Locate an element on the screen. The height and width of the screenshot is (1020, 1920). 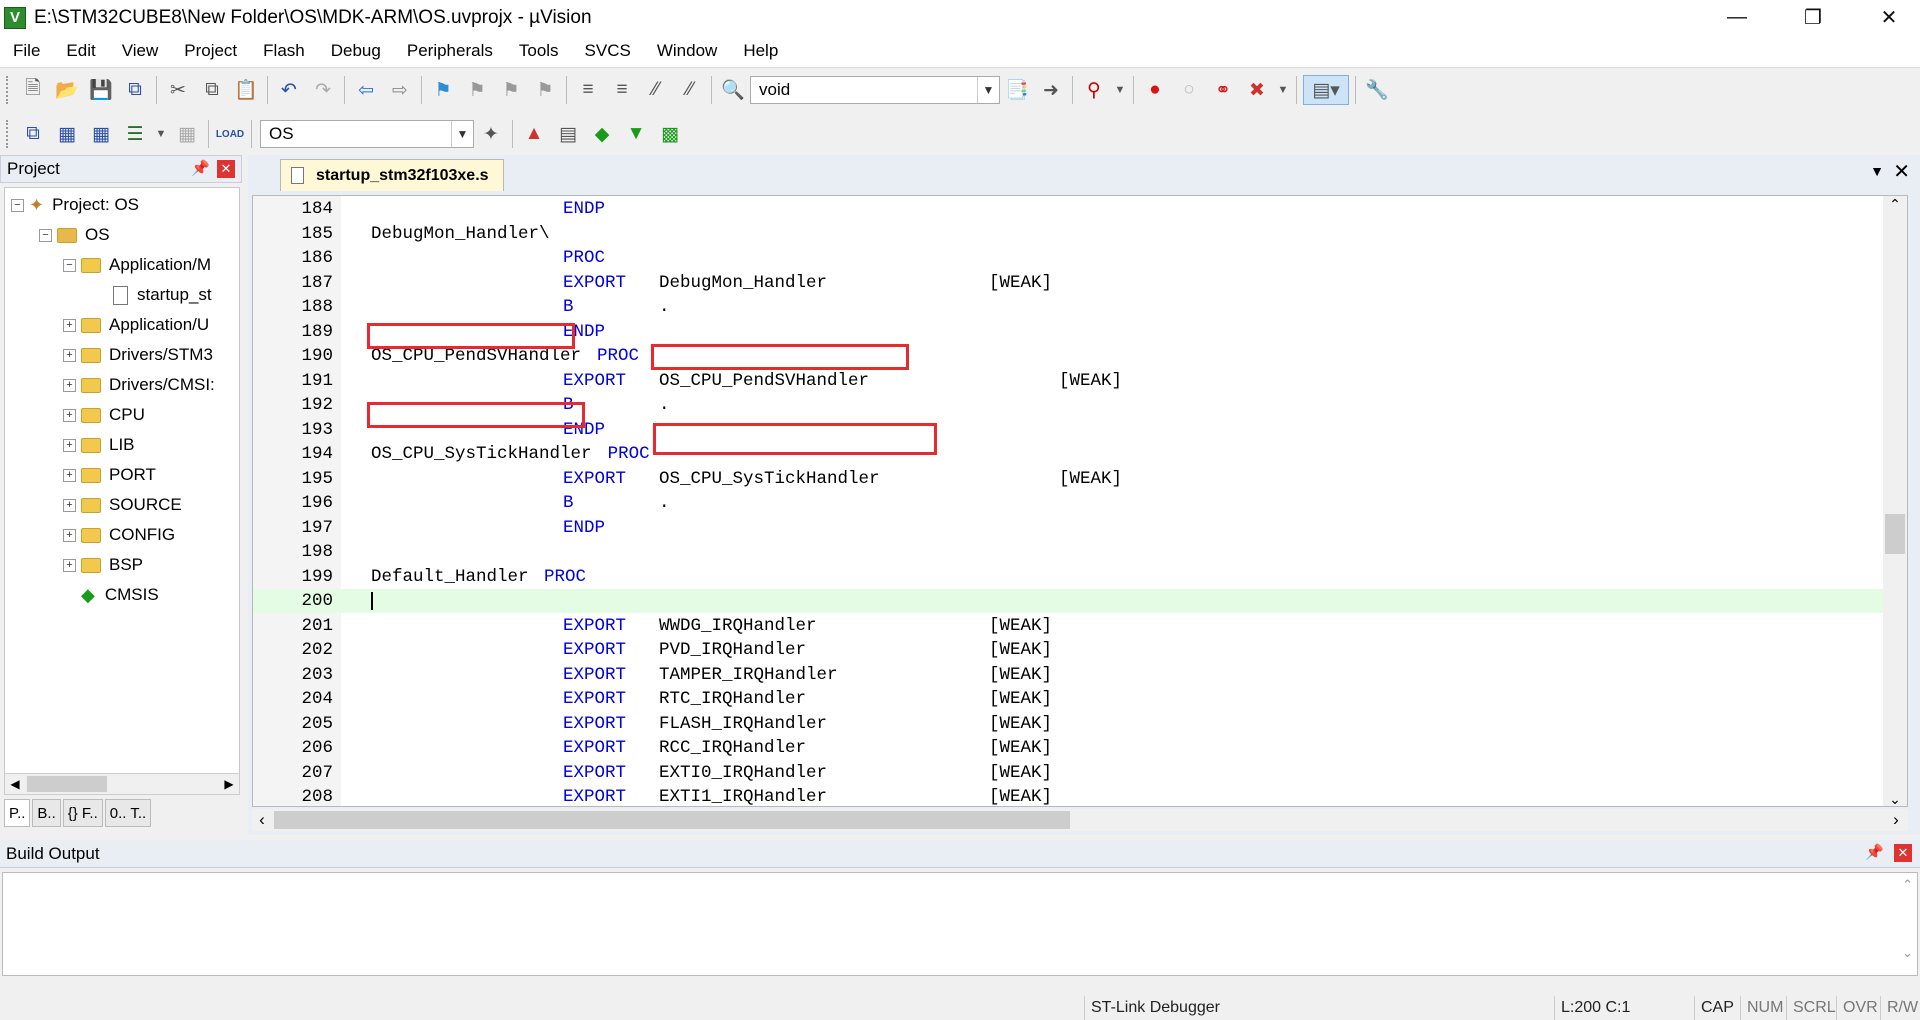
translate-icon: ⧉ is located at coordinates (33, 134).